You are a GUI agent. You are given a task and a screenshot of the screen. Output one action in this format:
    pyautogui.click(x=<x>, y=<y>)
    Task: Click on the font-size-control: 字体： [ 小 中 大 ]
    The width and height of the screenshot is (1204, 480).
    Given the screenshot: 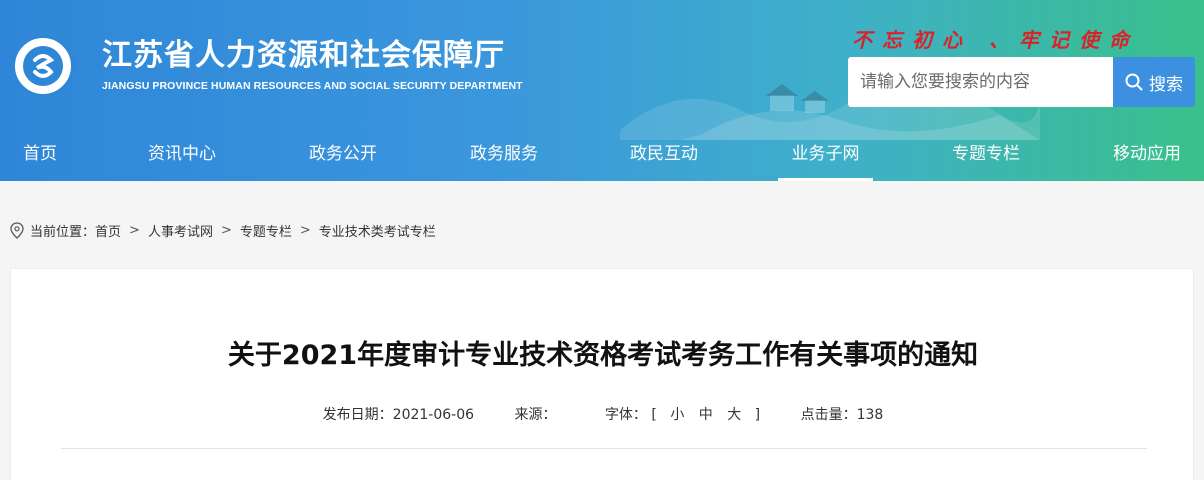 What is the action you would take?
    pyautogui.click(x=685, y=415)
    